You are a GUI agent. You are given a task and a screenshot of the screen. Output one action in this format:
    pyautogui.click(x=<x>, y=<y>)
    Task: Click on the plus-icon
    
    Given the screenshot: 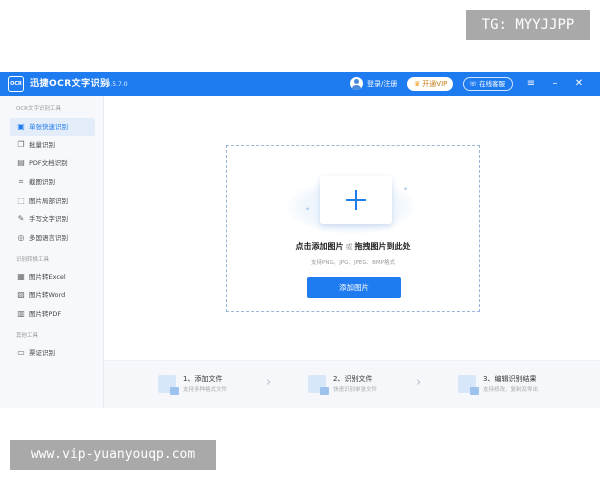 What is the action you would take?
    pyautogui.click(x=356, y=200)
    